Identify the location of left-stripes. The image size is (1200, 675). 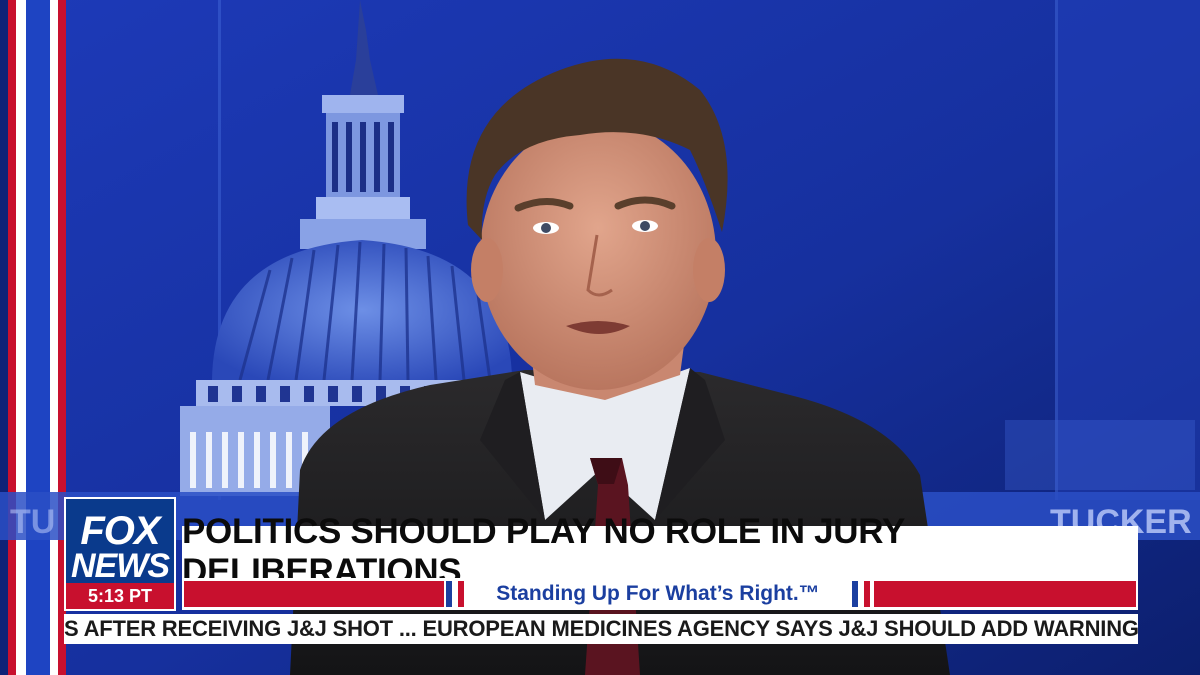
(33, 337).